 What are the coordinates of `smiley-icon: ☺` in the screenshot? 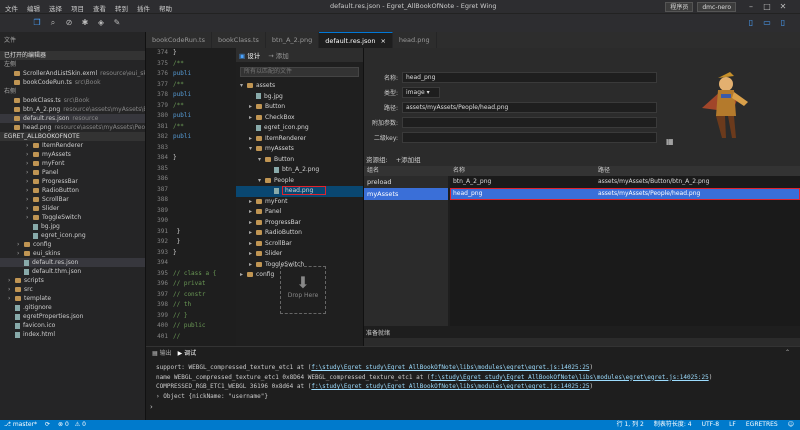 It's located at (791, 425).